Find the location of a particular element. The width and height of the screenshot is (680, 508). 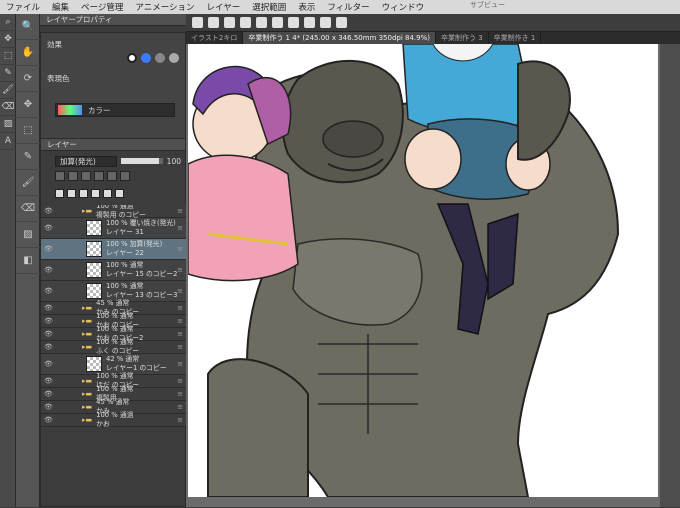

menu-item-5: 選択範囲 is located at coordinates (269, 7).